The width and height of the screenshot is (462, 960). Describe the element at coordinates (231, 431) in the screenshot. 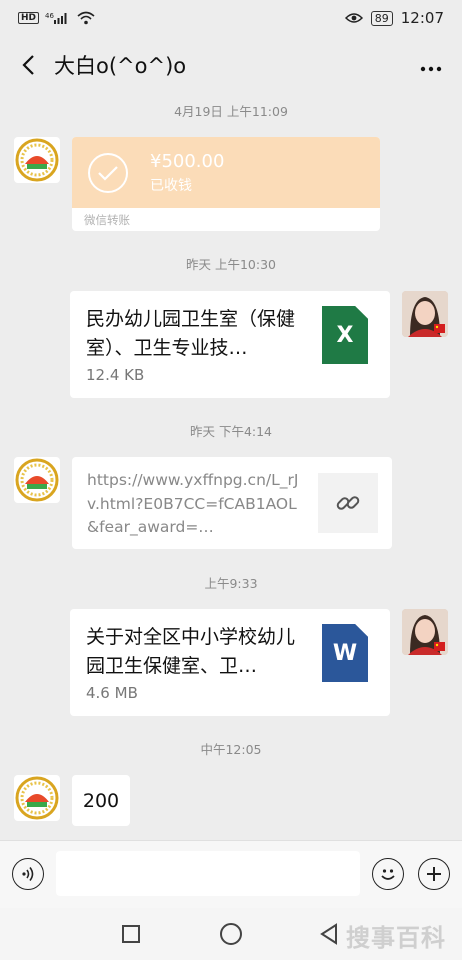

I see `timestamp: 昨天 下午4:14` at that location.